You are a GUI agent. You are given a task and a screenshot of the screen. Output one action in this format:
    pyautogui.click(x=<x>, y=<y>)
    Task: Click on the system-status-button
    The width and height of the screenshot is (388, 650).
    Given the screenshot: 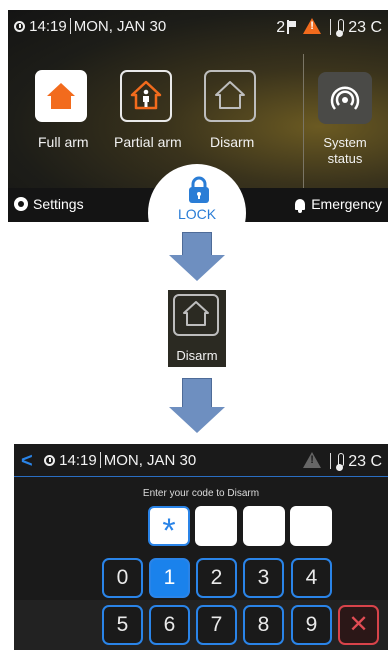 What is the action you would take?
    pyautogui.click(x=345, y=98)
    